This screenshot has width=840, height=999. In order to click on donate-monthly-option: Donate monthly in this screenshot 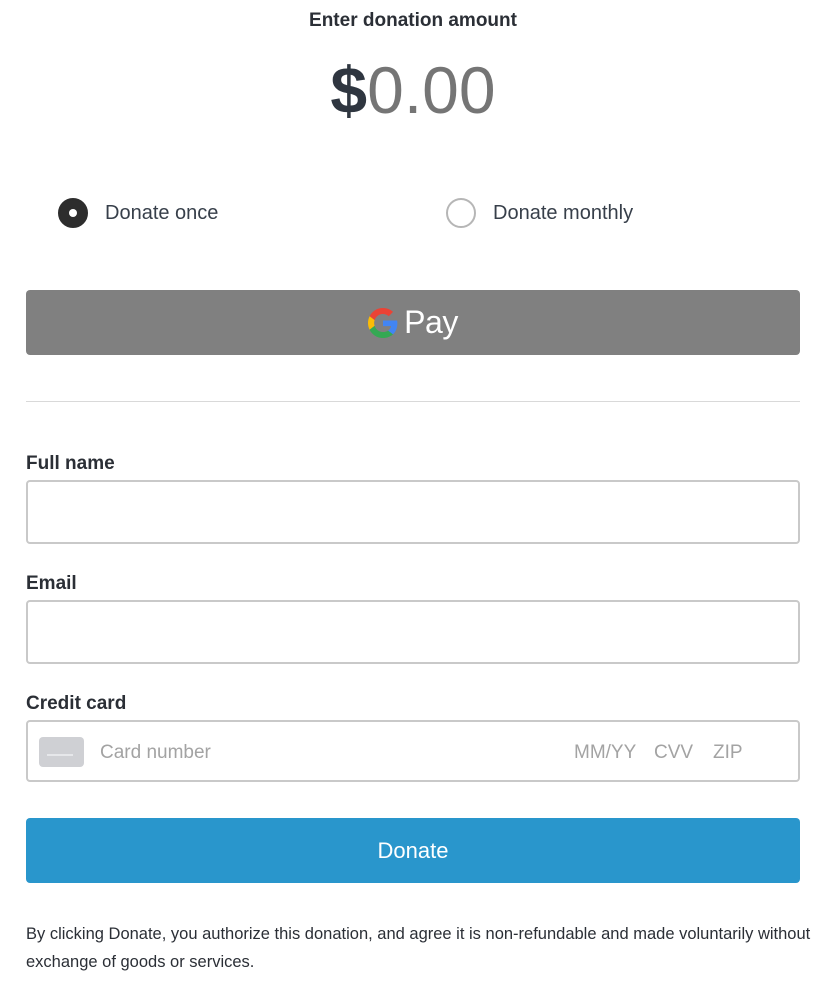, I will do `click(539, 213)`.